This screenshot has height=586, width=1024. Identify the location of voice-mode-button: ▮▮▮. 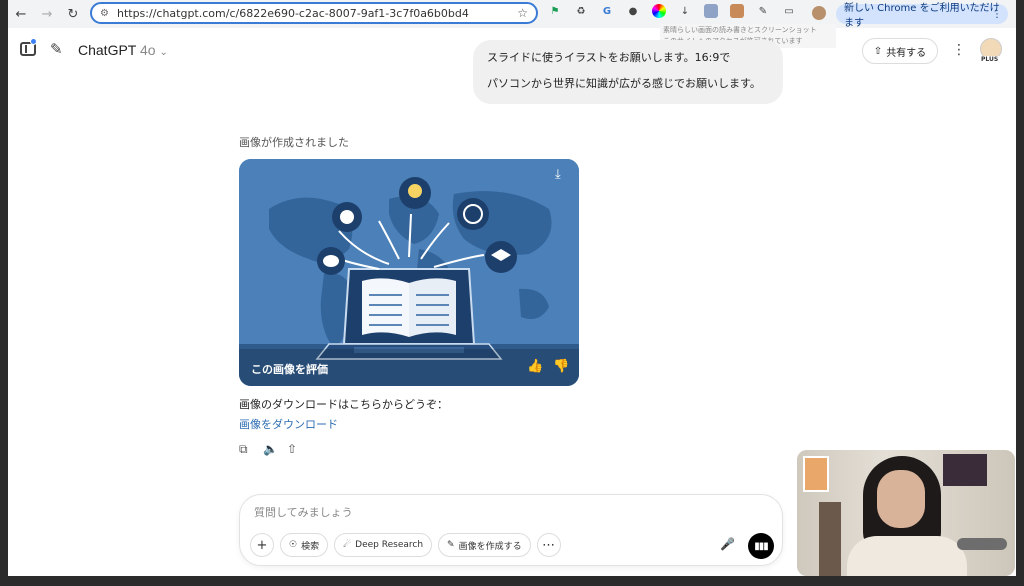
(761, 546).